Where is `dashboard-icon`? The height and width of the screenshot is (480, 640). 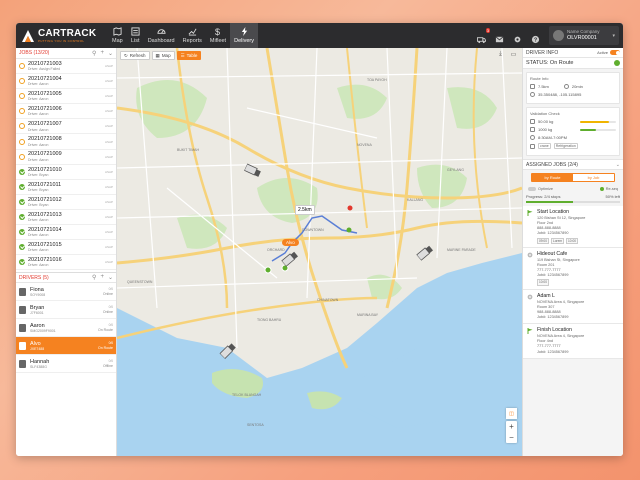 dashboard-icon is located at coordinates (161, 31).